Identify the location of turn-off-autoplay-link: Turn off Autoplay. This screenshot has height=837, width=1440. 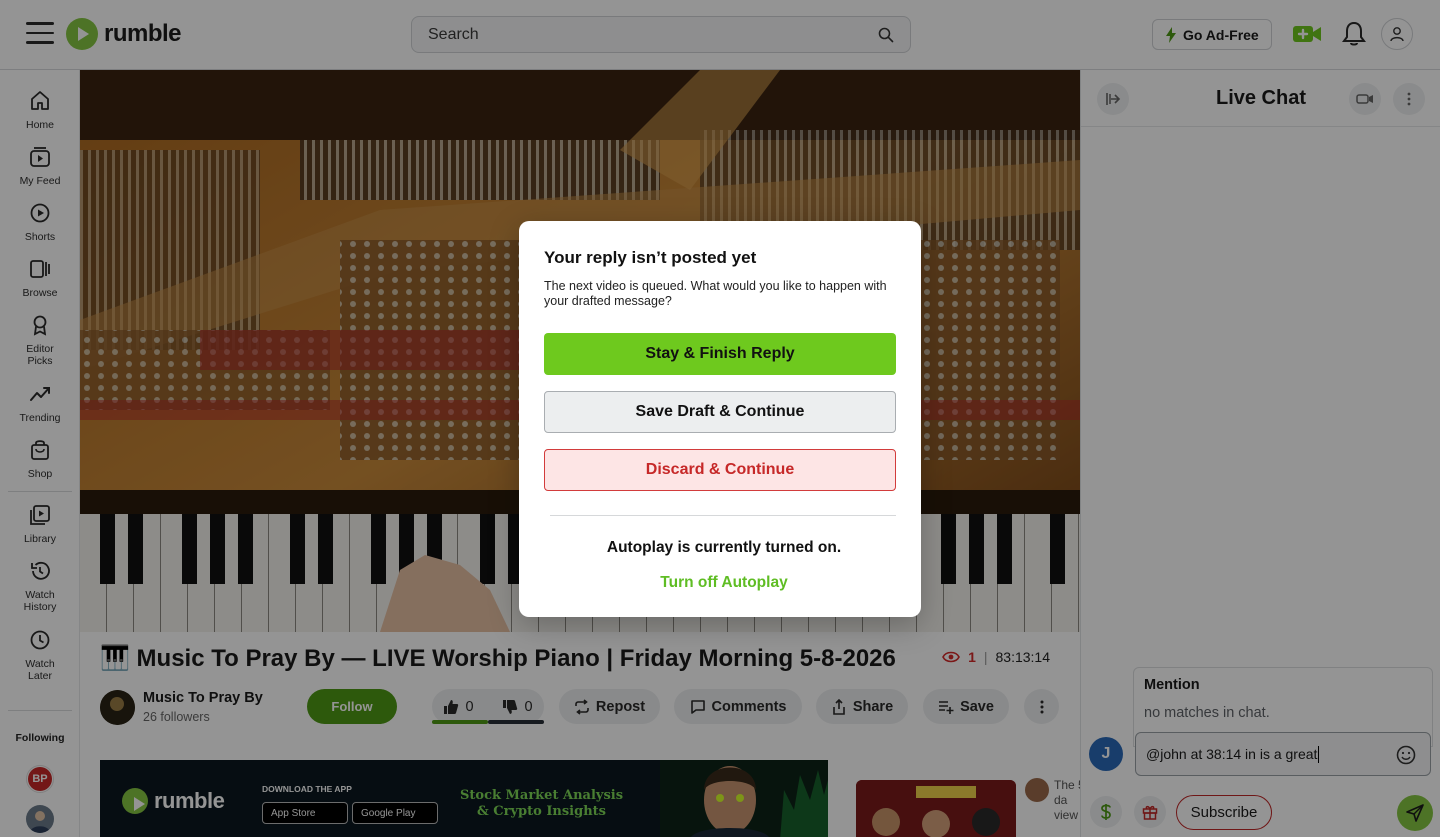
(724, 583).